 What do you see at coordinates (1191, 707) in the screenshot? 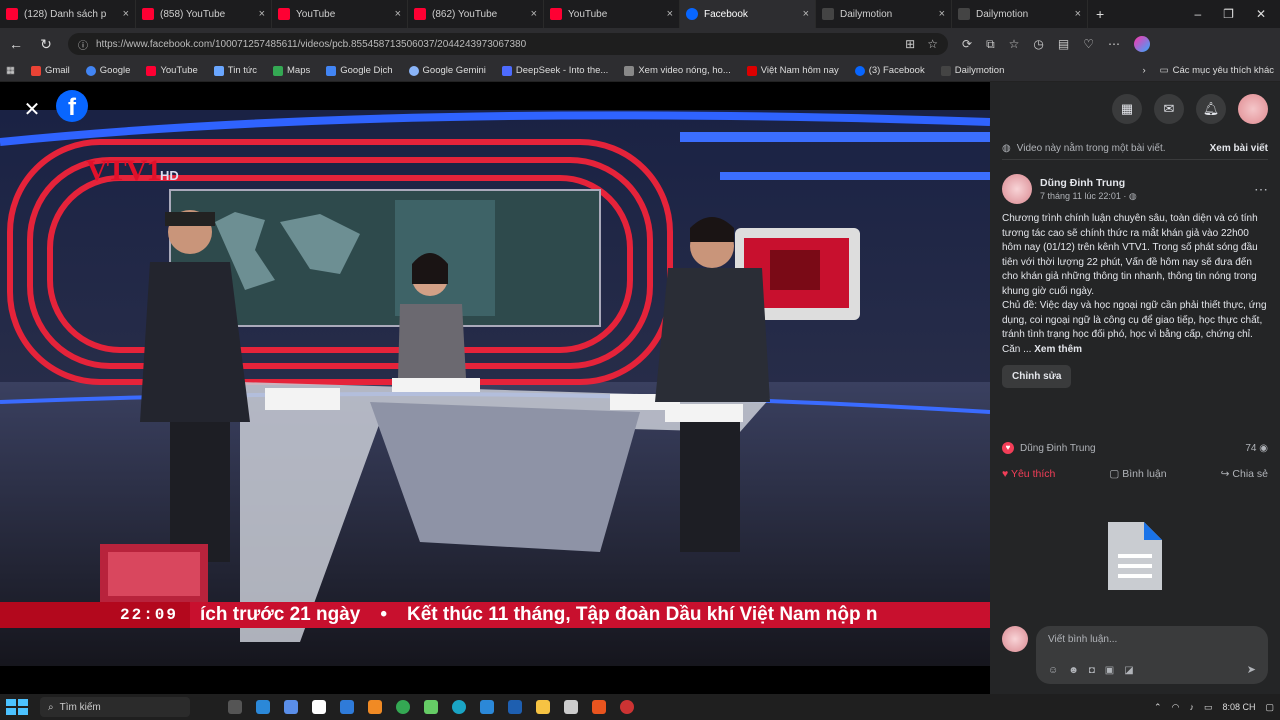
I see `volume-icon: ♪` at bounding box center [1191, 707].